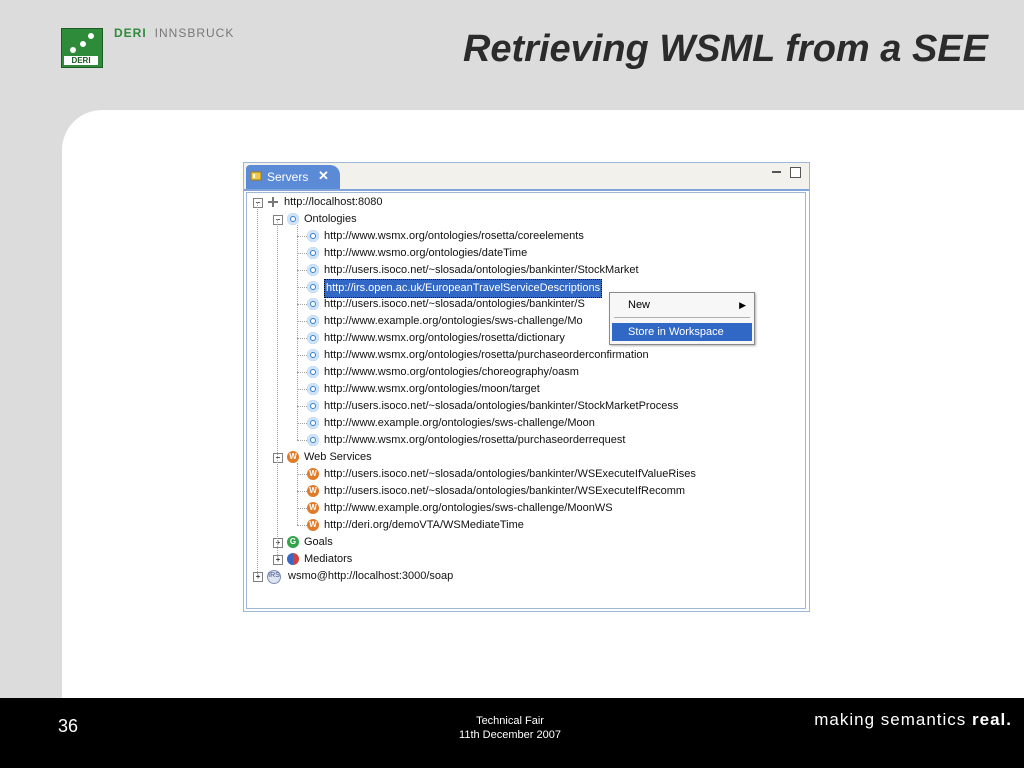  I want to click on tree-item-label: Web Services, so click(338, 457).